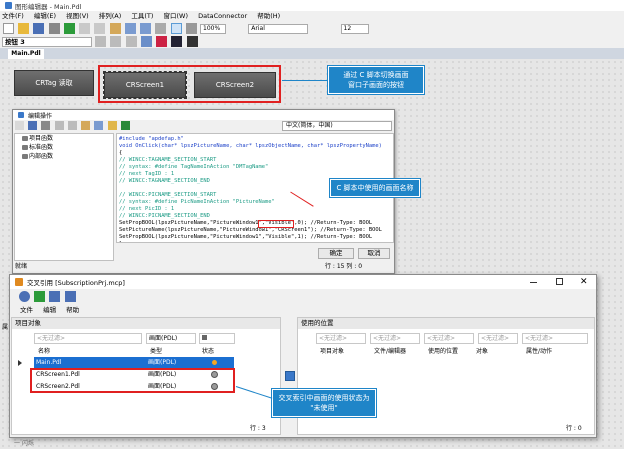 This screenshot has height=449, width=624. I want to click on callout-top-pointer, so click(305, 80).